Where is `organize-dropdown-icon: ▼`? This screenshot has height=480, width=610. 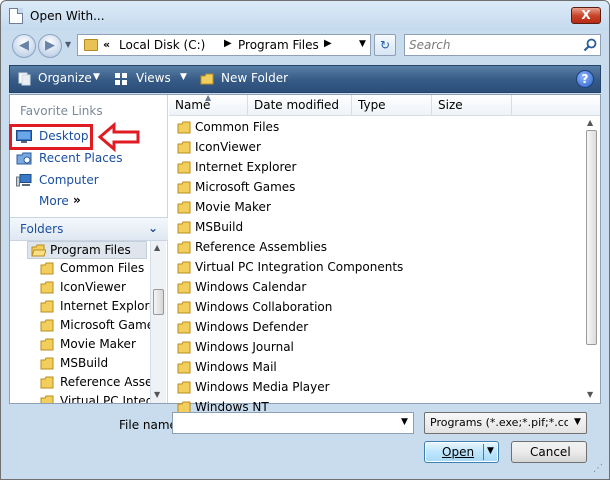
organize-dropdown-icon: ▼ is located at coordinates (96, 77).